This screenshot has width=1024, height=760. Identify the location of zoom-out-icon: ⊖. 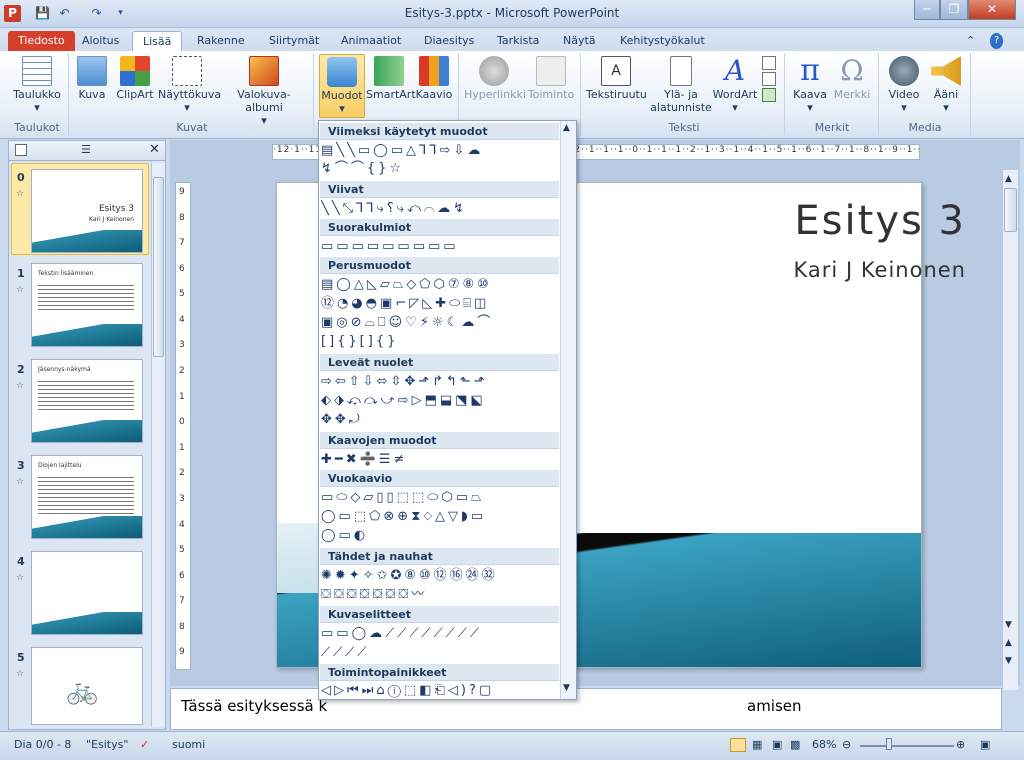
(846, 744).